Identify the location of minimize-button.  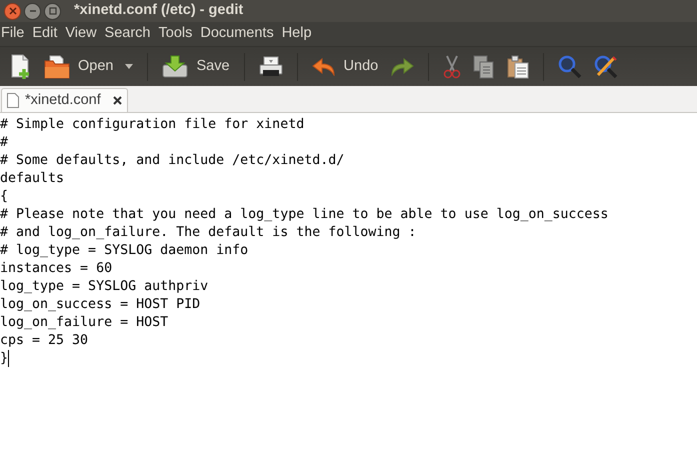
(32, 11).